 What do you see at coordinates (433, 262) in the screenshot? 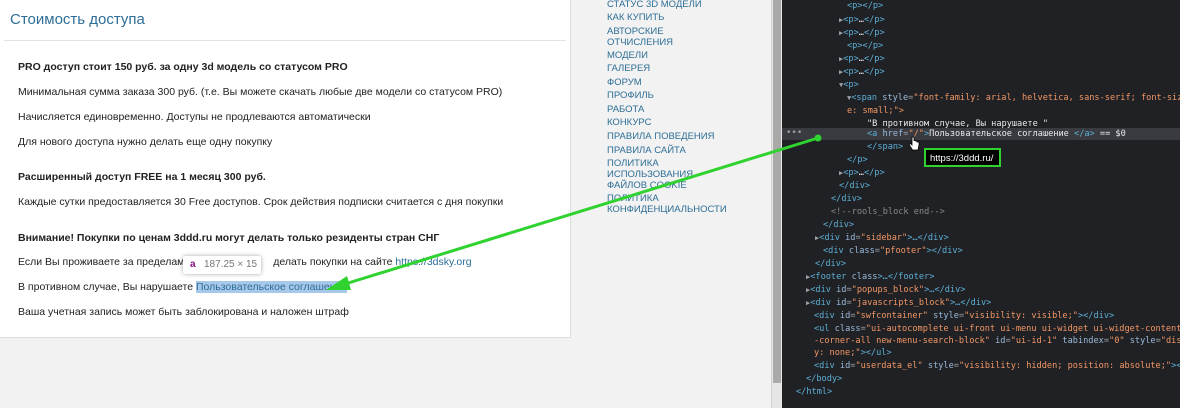
I see `3dsky-link: https://3dsky.org` at bounding box center [433, 262].